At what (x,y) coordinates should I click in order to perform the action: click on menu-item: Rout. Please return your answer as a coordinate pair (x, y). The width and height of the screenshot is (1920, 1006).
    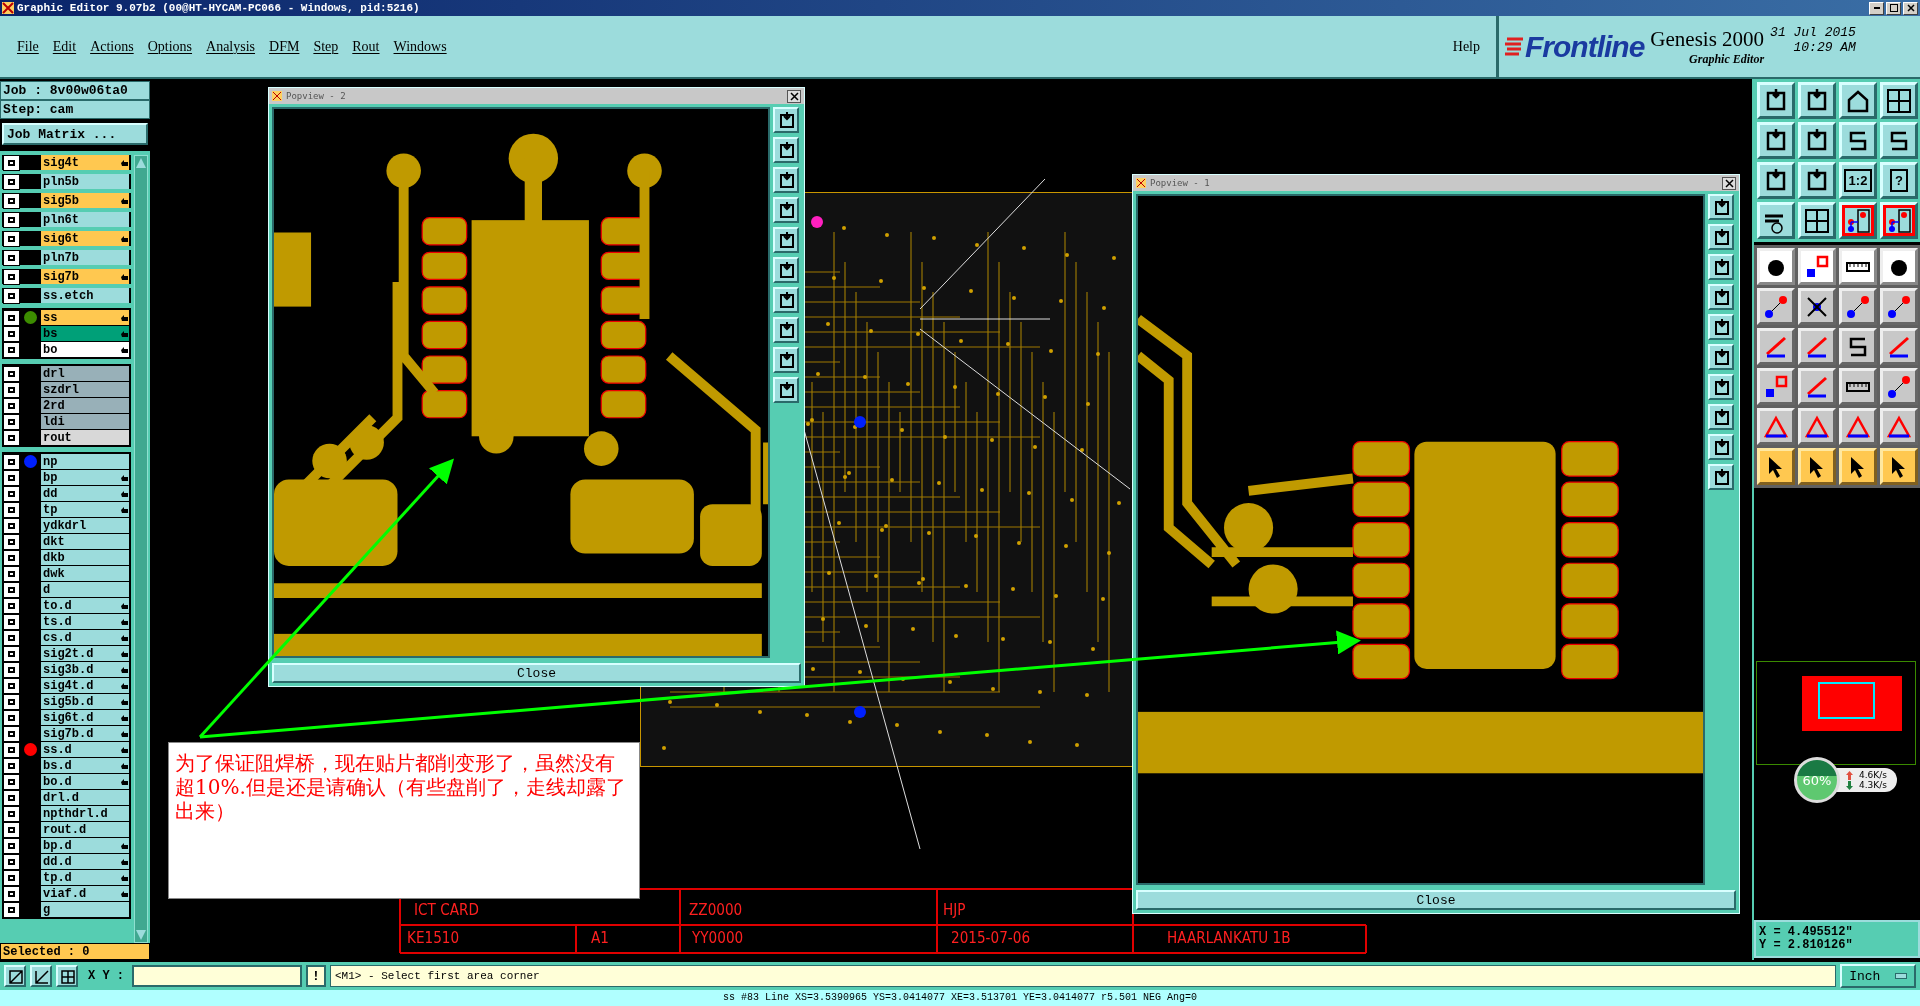
    Looking at the image, I should click on (366, 46).